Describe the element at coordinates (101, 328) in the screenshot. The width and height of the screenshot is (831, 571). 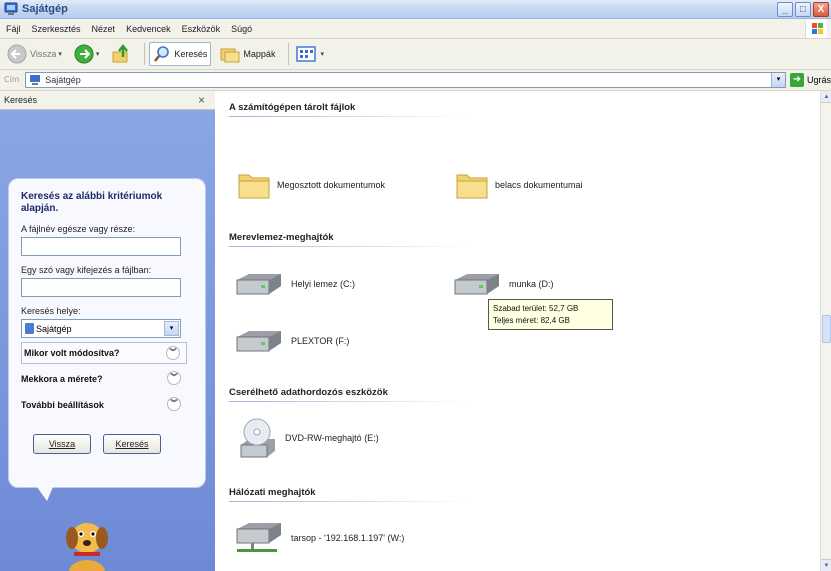
I see `location-select: Sajátgép ▾` at that location.